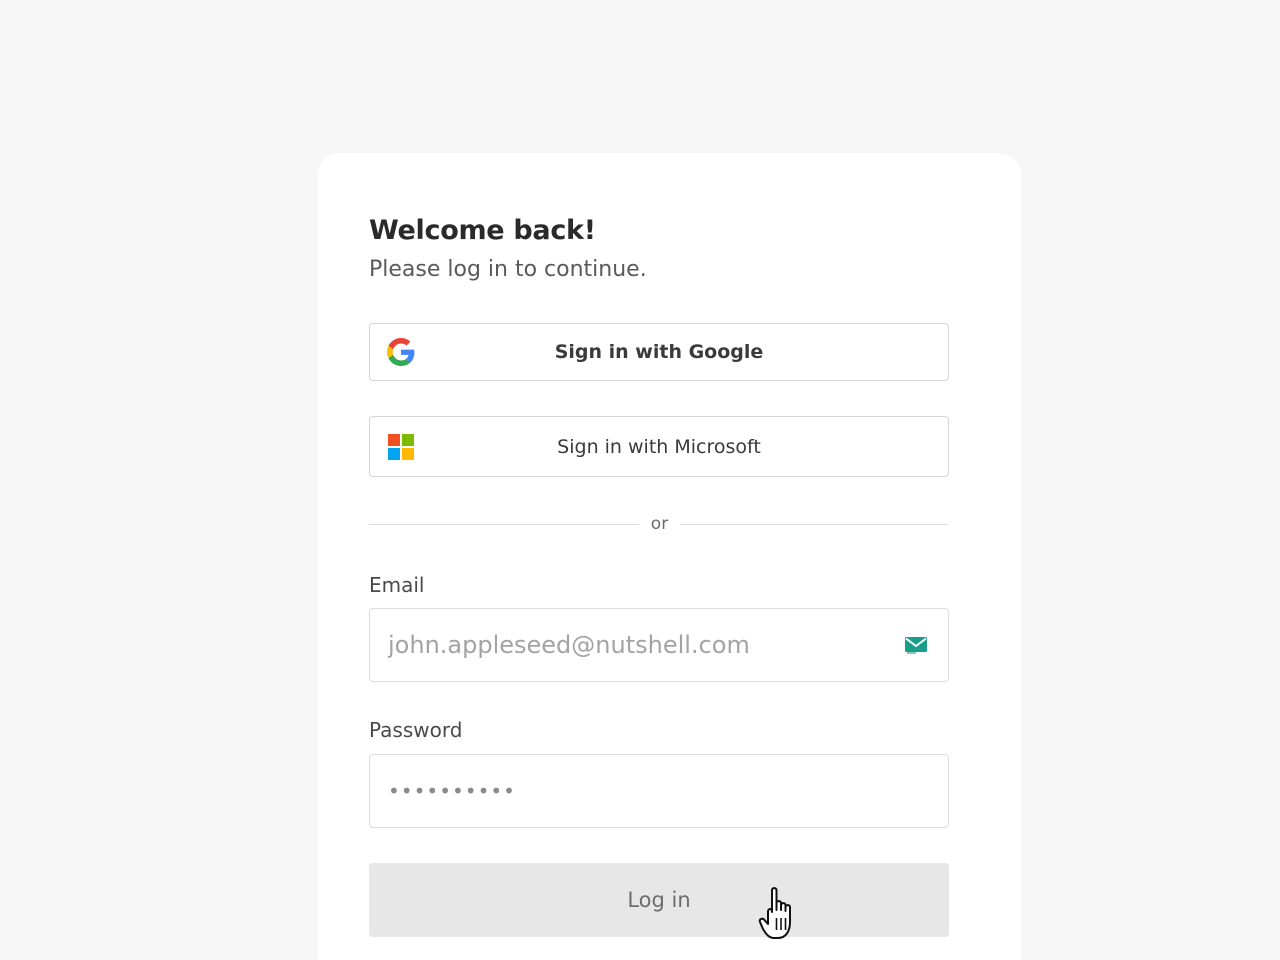 The height and width of the screenshot is (960, 1280). I want to click on password-field, so click(659, 791).